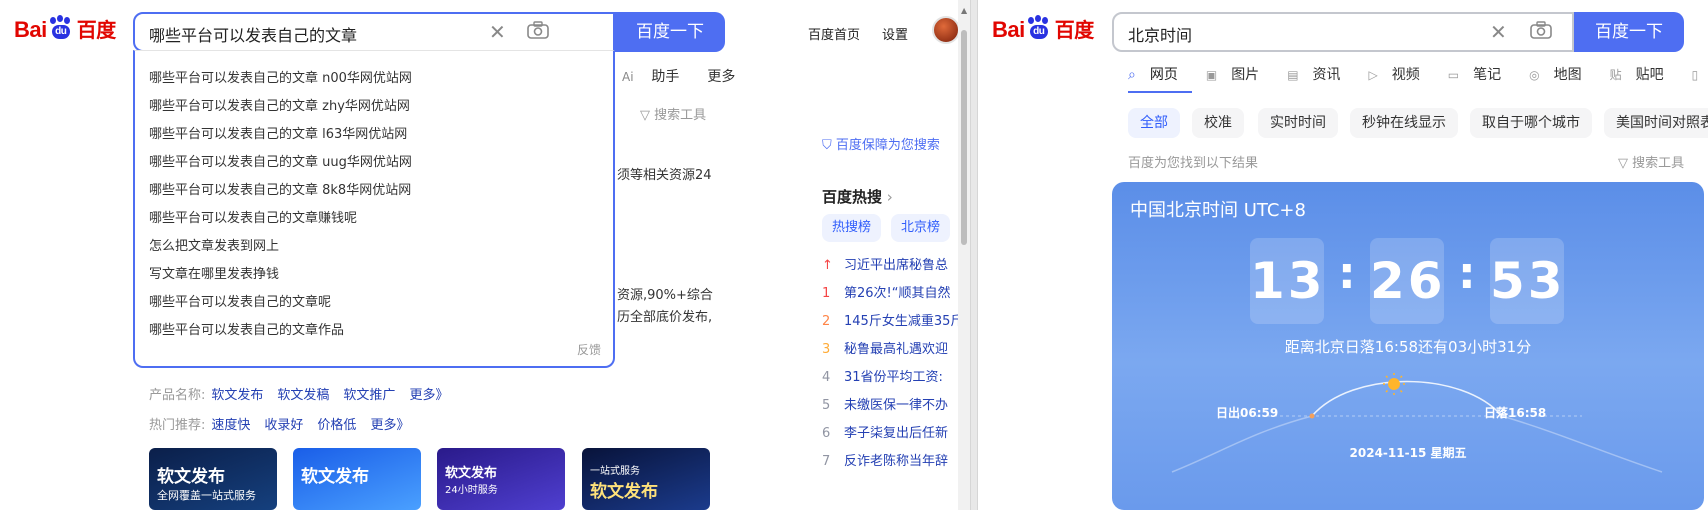 This screenshot has width=1708, height=510. Describe the element at coordinates (857, 196) in the screenshot. I see `hot-search-title: 百度热搜 ›` at that location.